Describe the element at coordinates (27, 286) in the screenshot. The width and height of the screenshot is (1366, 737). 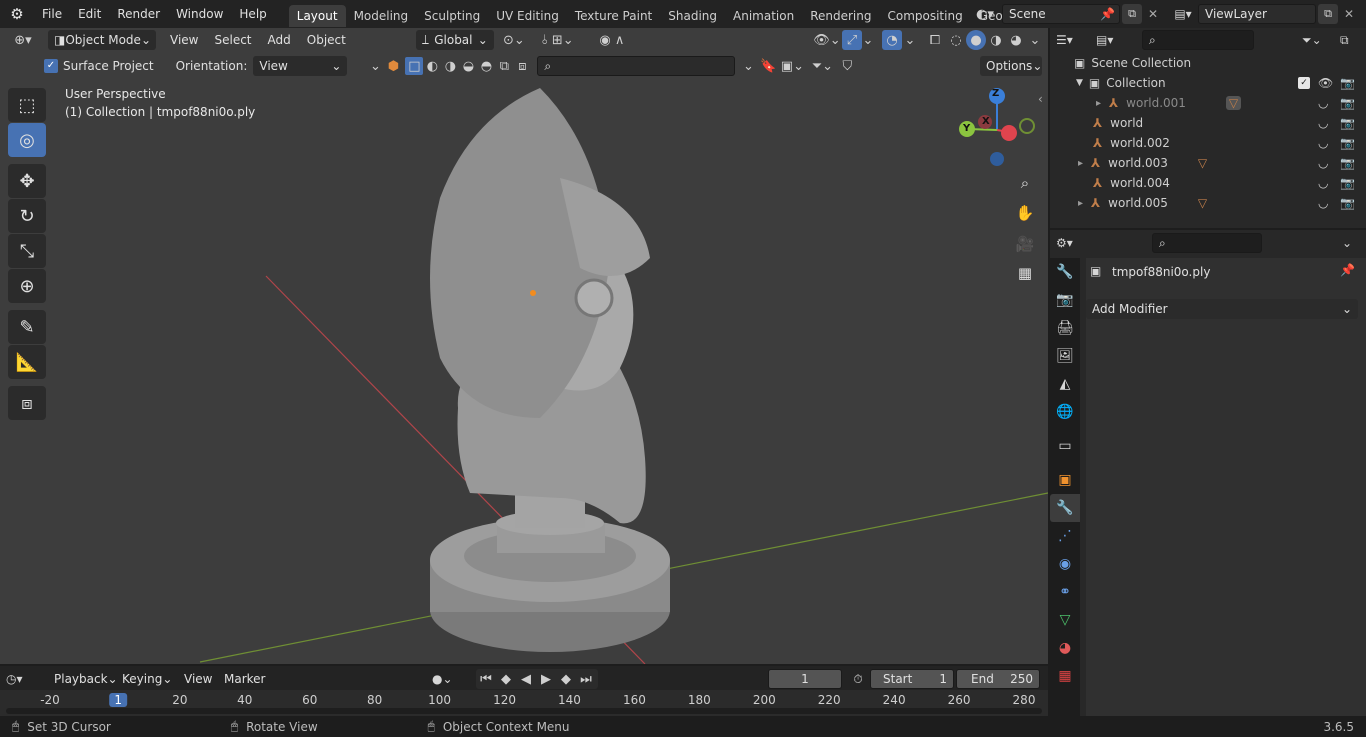
I see `transform-tool: ⊕` at that location.